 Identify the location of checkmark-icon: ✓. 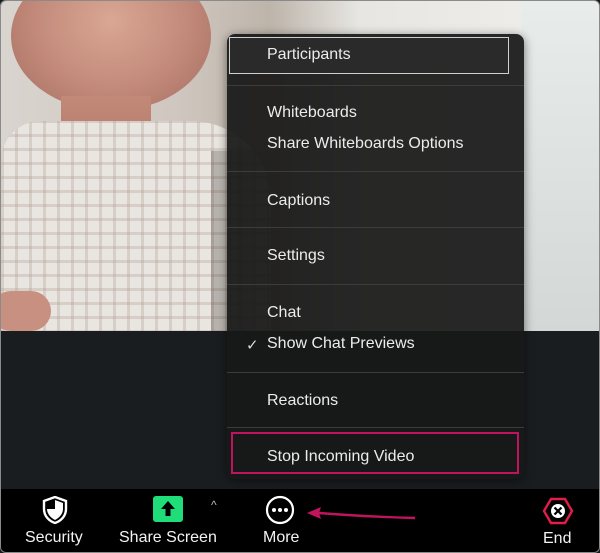
(252, 345).